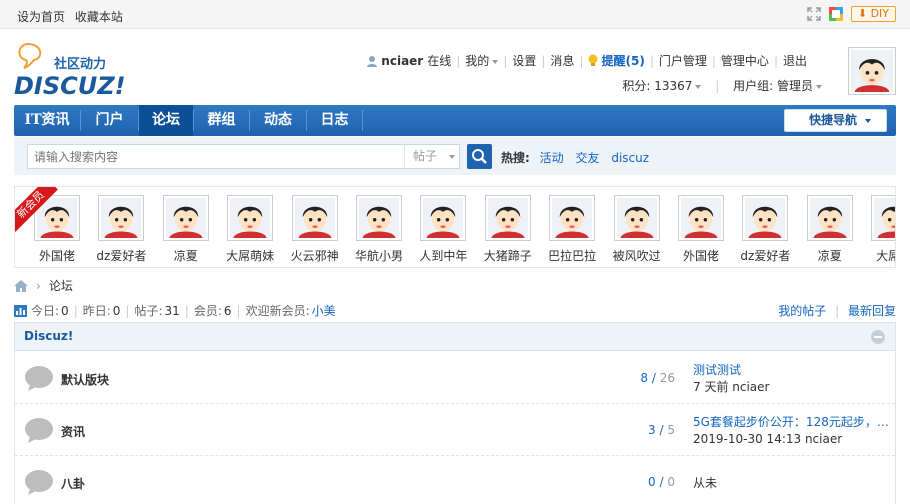  What do you see at coordinates (207, 311) in the screenshot?
I see `members-label: 会员:` at bounding box center [207, 311].